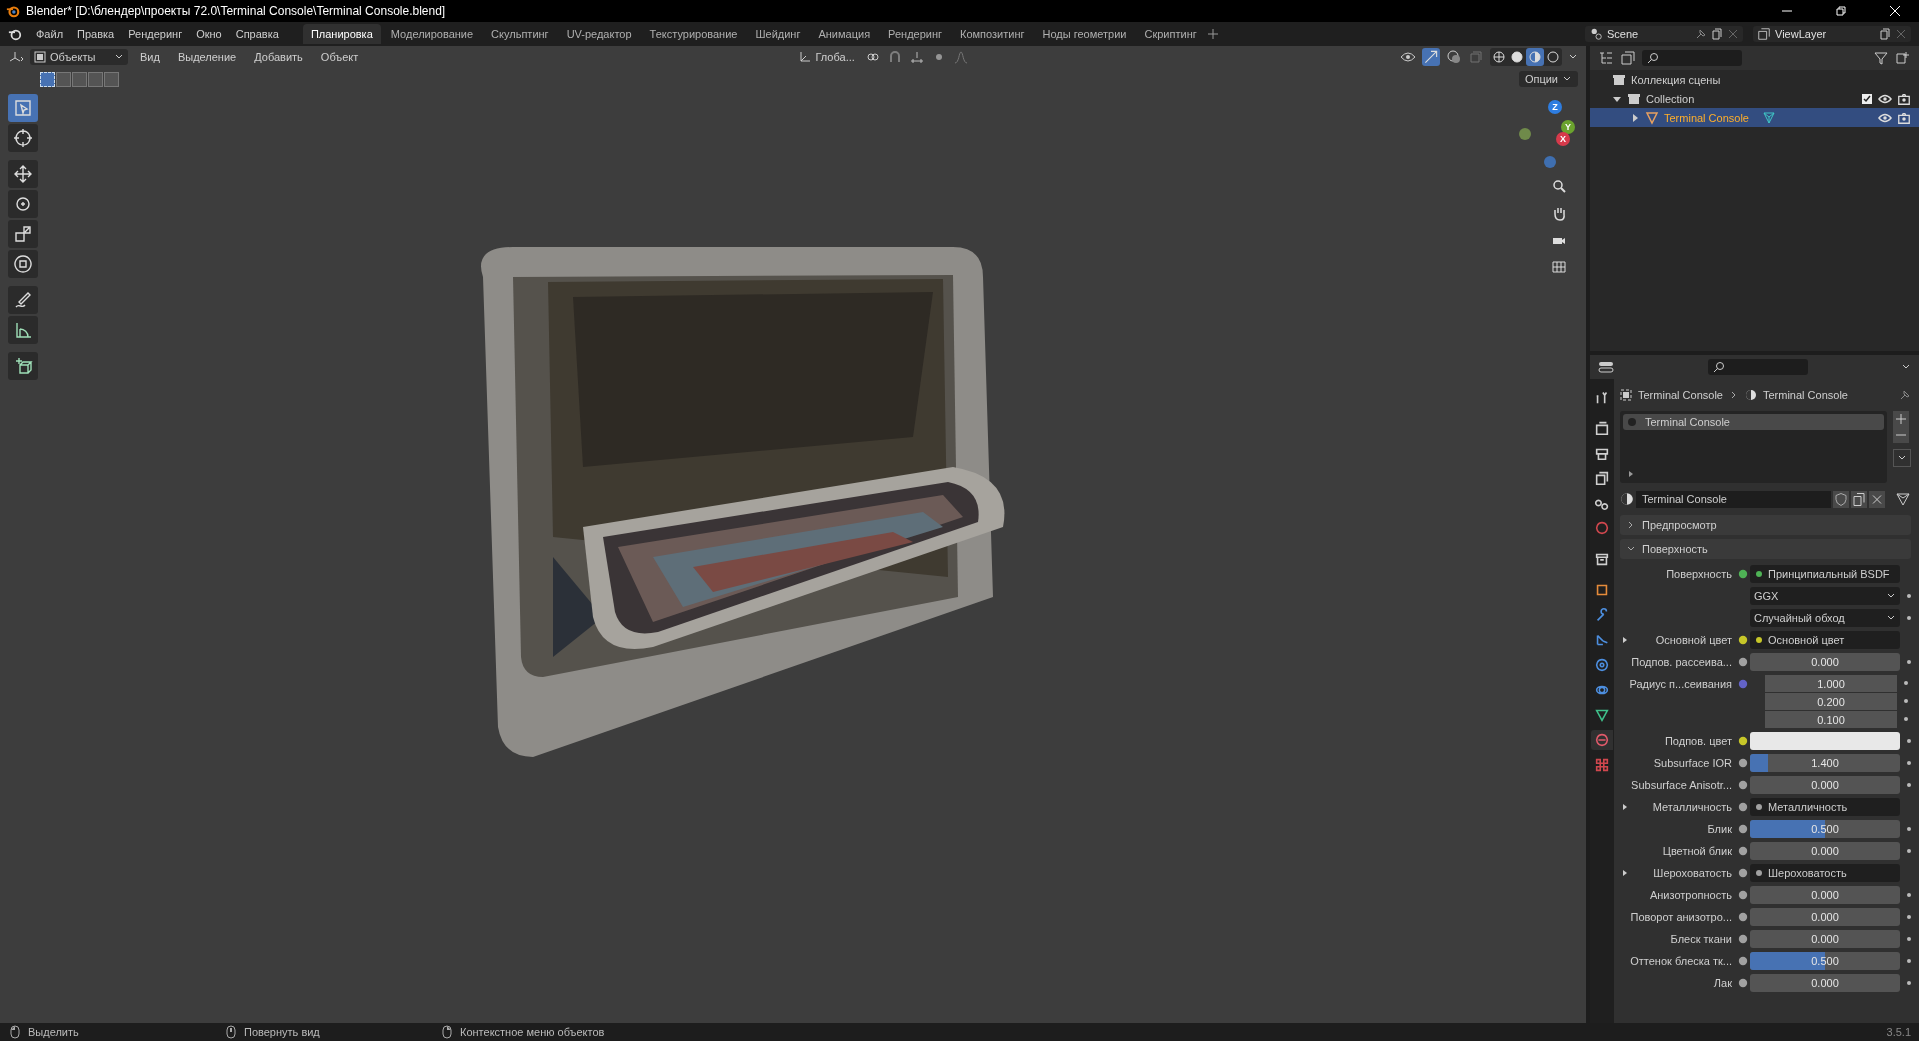 The image size is (1919, 1041). Describe the element at coordinates (599, 34) in the screenshot. I see `workspace-tab: UV-редактор` at that location.